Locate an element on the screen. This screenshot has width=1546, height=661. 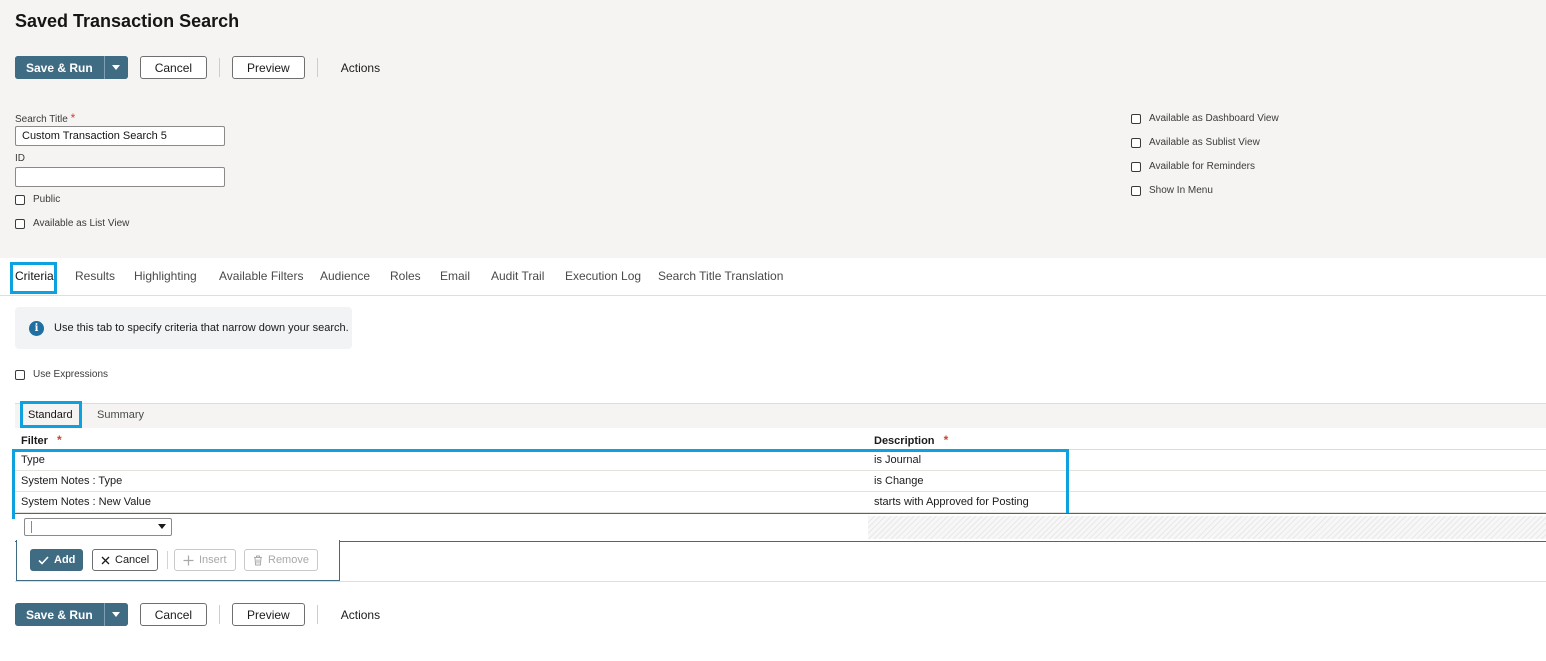
tab-highlighting: Highlighting is located at coordinates (165, 276).